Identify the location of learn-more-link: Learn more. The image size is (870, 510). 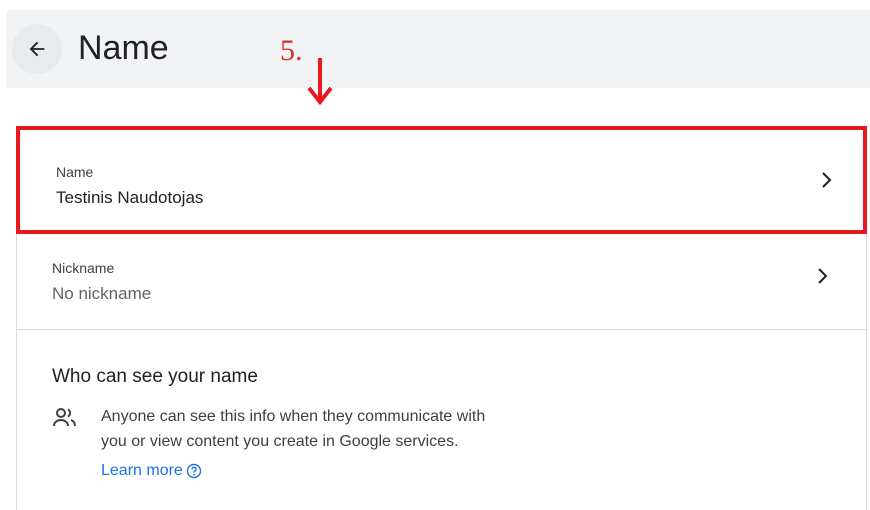
(151, 471).